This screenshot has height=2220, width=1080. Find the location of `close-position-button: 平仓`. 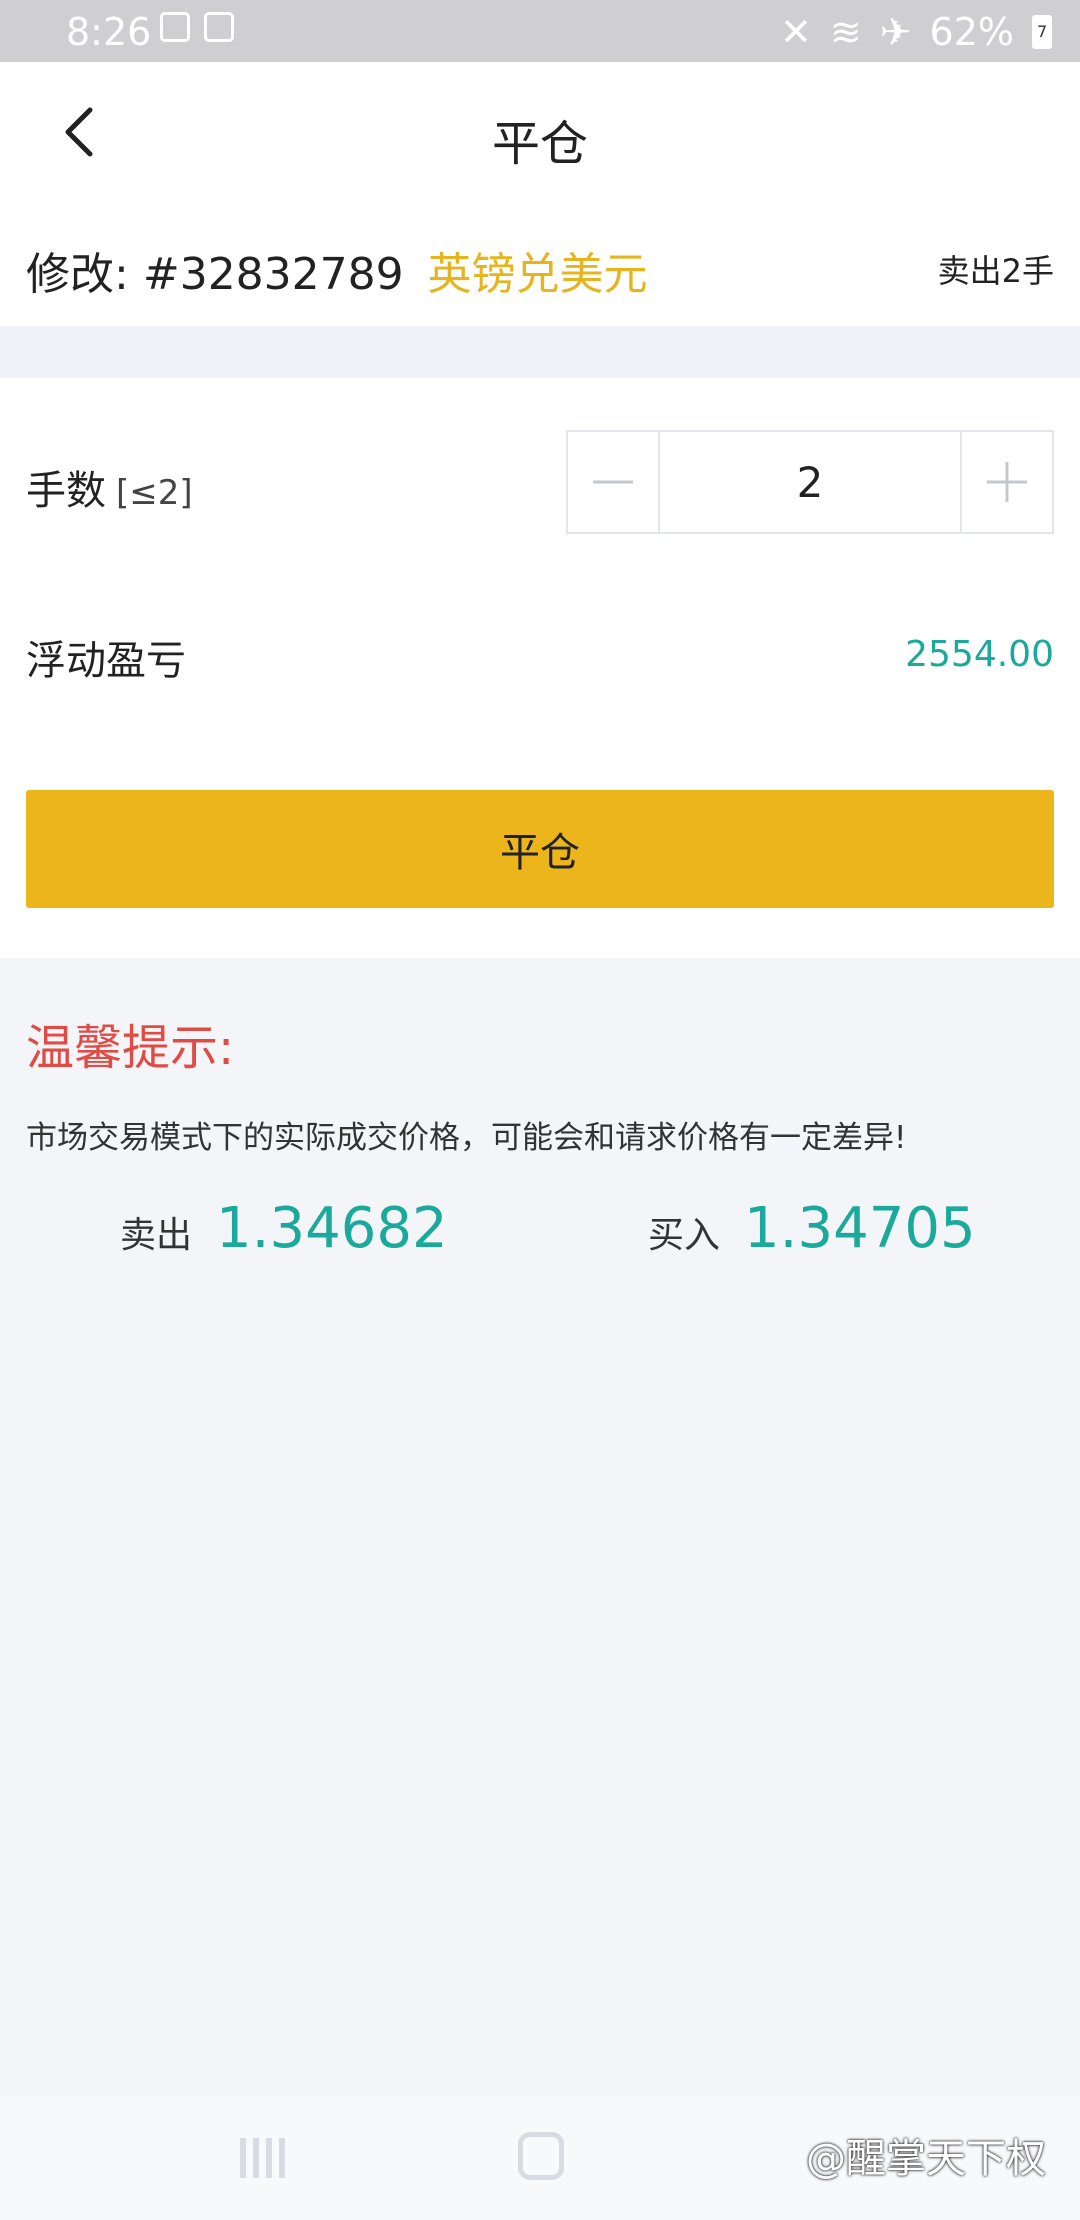

close-position-button: 平仓 is located at coordinates (540, 849).